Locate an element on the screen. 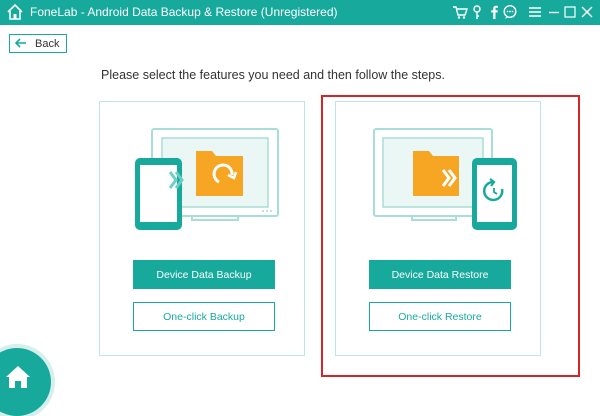 This screenshot has height=416, width=600. menu-icon is located at coordinates (535, 12).